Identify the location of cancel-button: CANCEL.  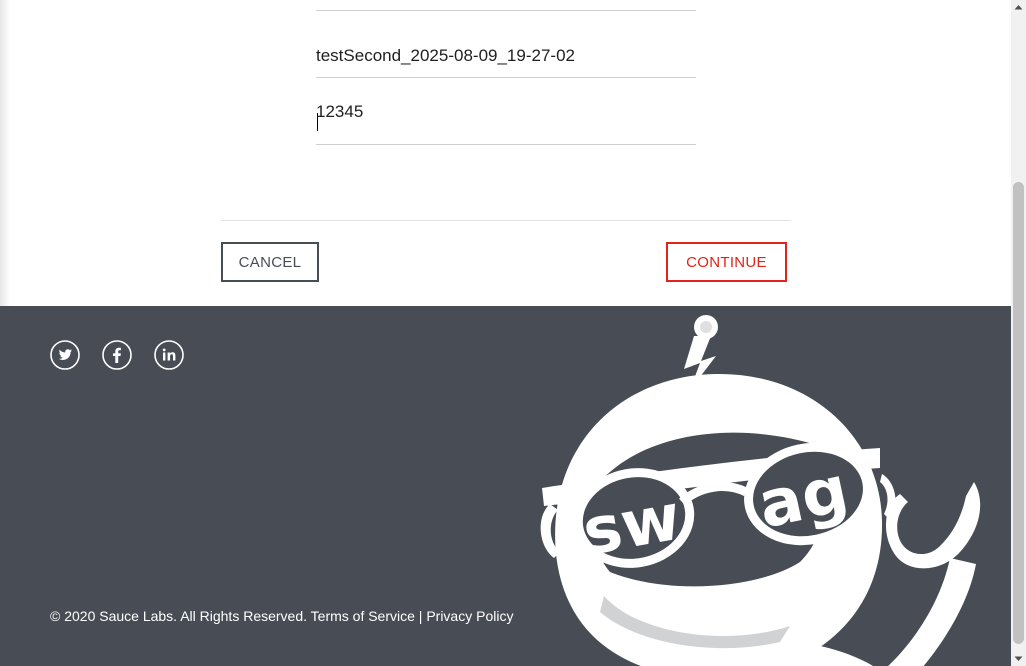
(270, 262).